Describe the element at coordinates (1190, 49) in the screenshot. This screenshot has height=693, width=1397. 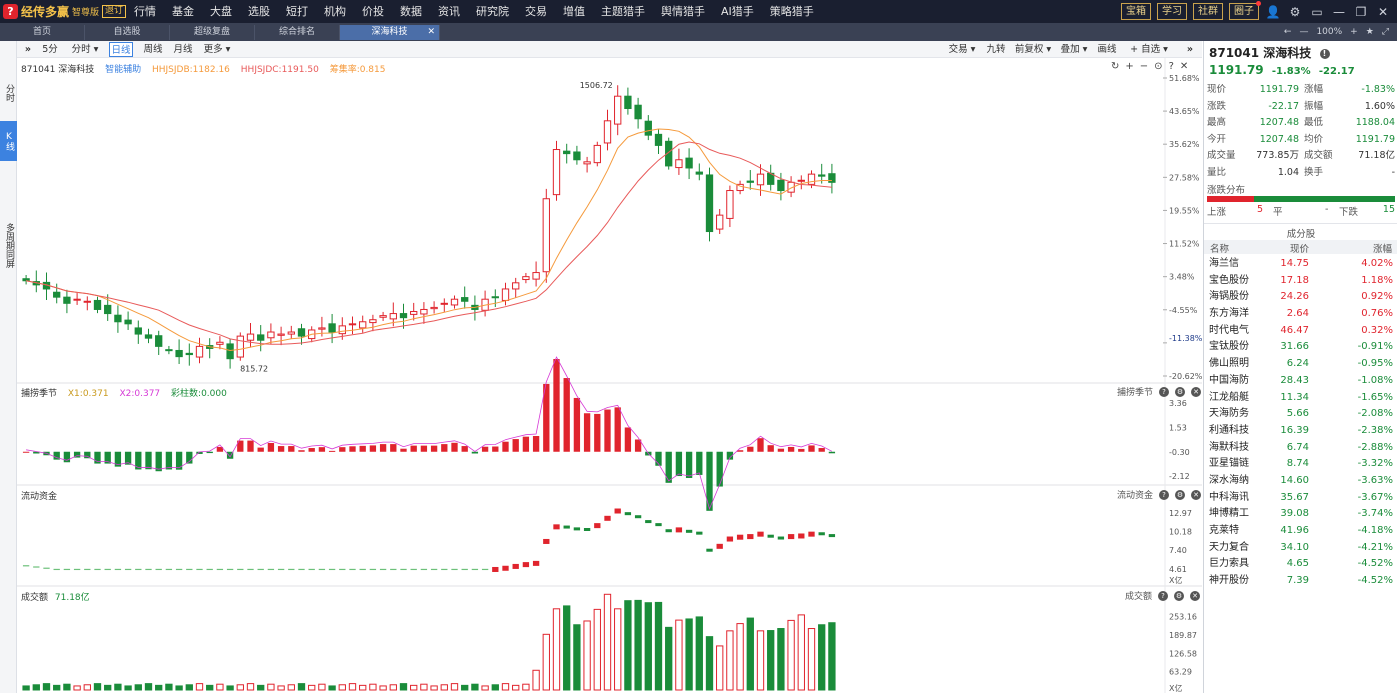
I see `collapse-right-icon: »` at that location.